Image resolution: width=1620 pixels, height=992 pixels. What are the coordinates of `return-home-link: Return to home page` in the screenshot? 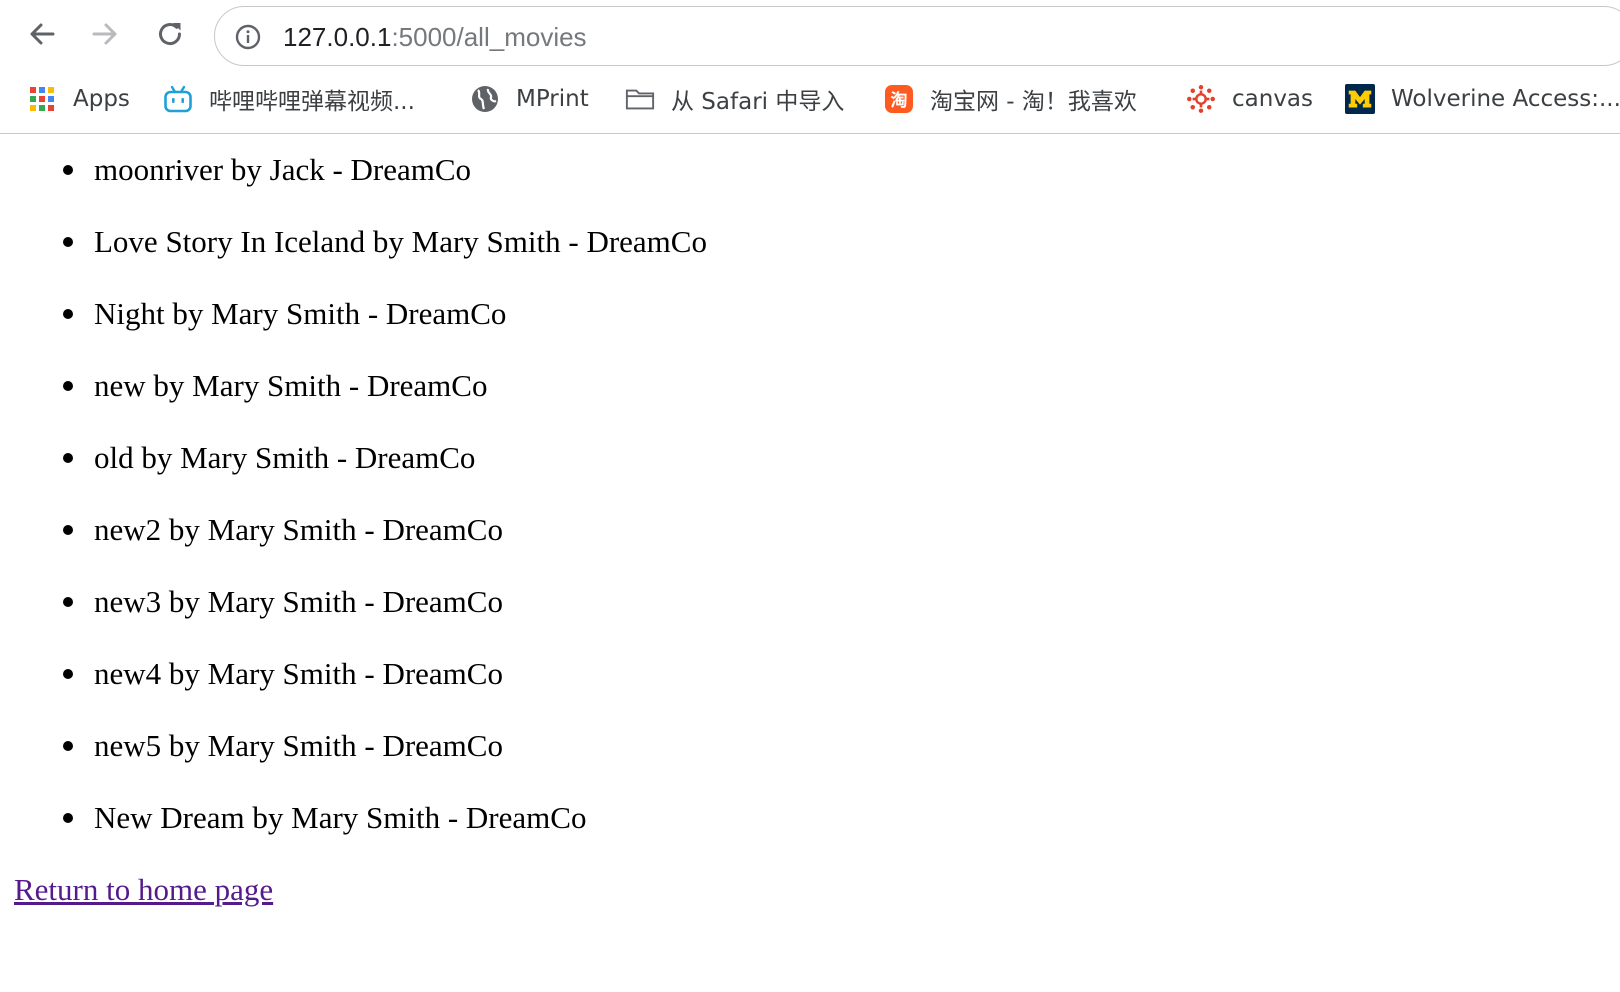 It's located at (143, 890).